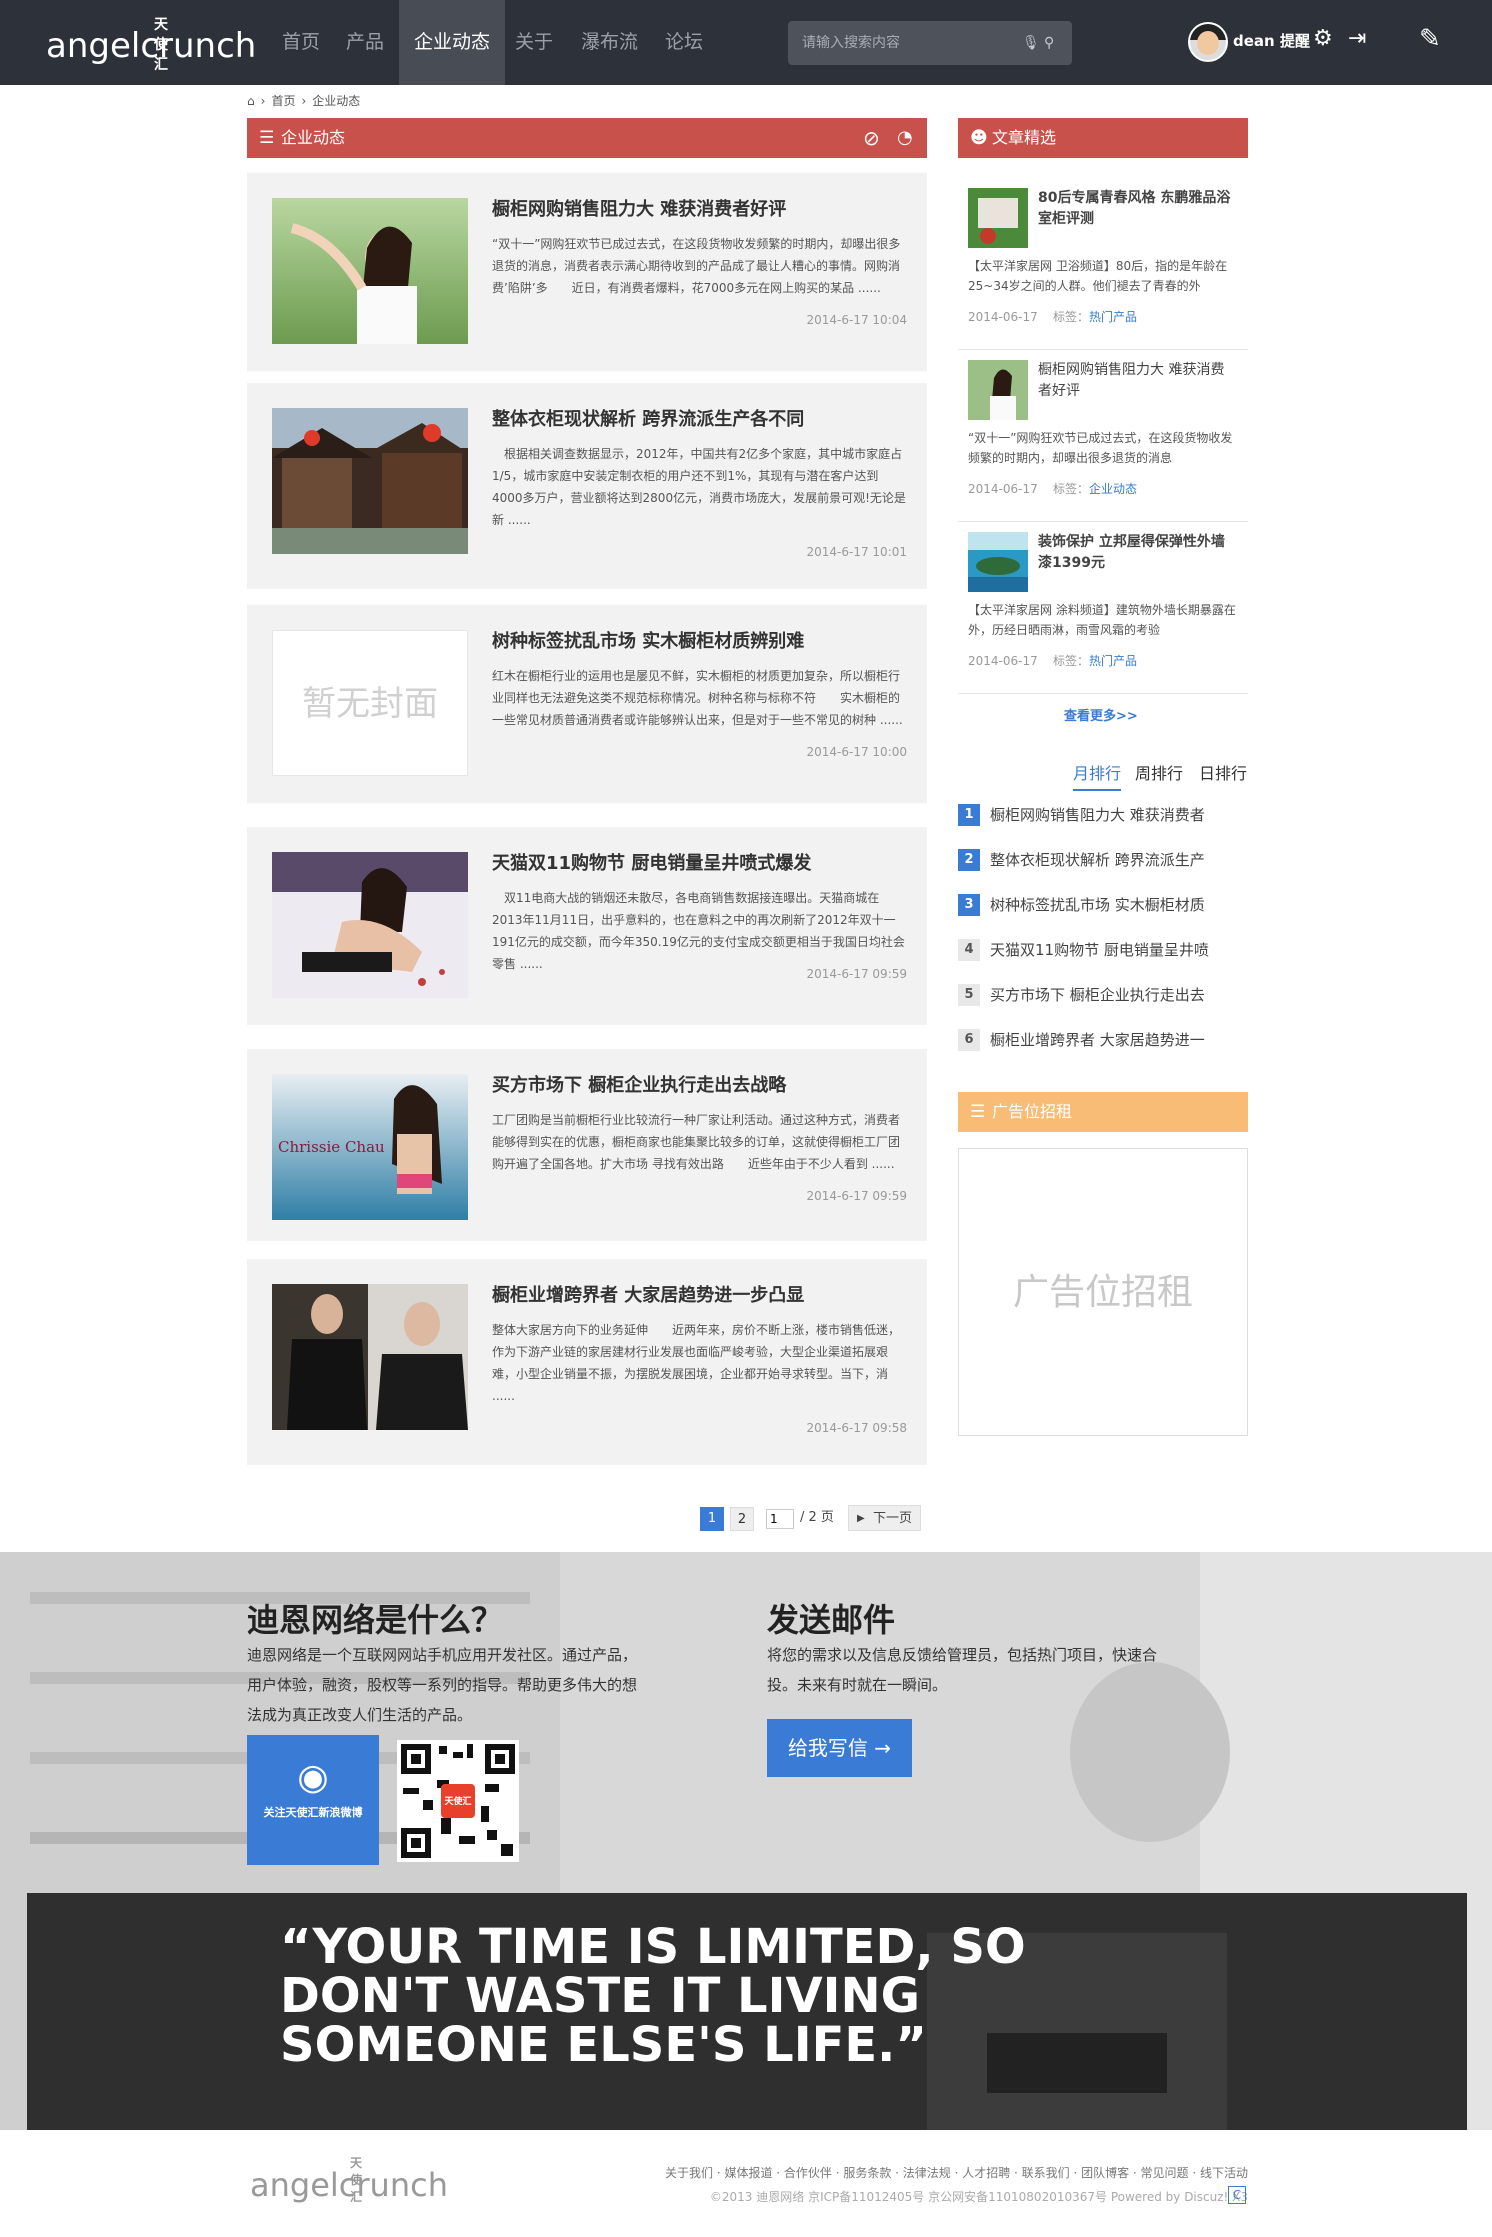  Describe the element at coordinates (712, 1519) in the screenshot. I see `page-1-button: 1` at that location.